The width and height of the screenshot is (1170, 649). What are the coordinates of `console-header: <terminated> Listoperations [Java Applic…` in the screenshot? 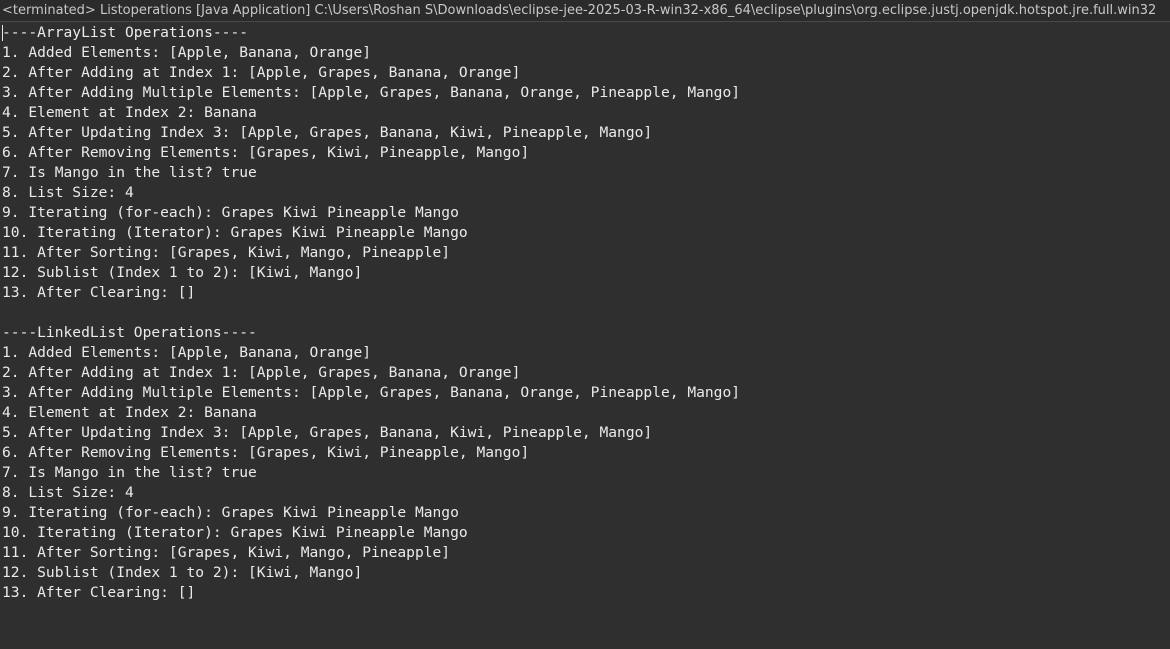 It's located at (585, 11).